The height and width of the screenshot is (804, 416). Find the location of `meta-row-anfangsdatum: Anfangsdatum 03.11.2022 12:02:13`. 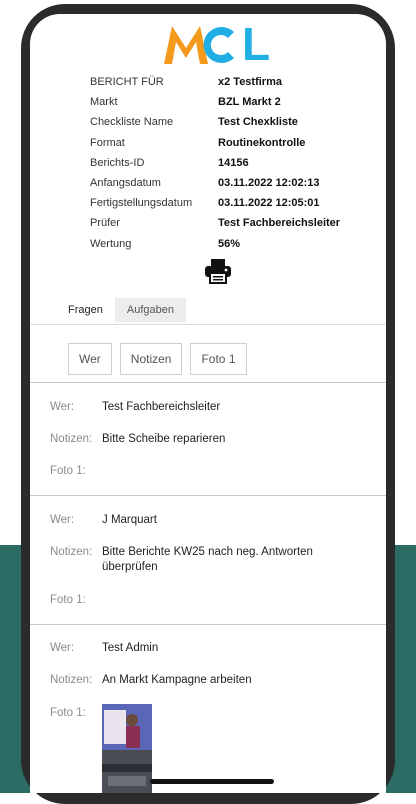

meta-row-anfangsdatum: Anfangsdatum 03.11.2022 12:02:13 is located at coordinates (235, 183).